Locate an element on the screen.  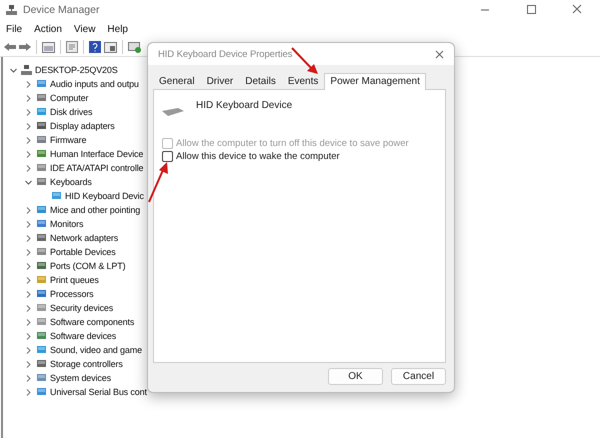
help-icon is located at coordinates (95, 47).